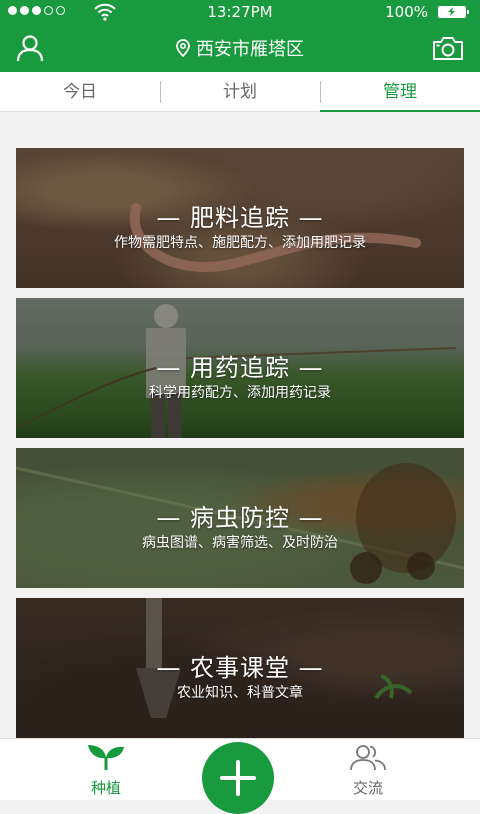 The image size is (480, 814). What do you see at coordinates (183, 48) in the screenshot?
I see `location-pin-icon` at bounding box center [183, 48].